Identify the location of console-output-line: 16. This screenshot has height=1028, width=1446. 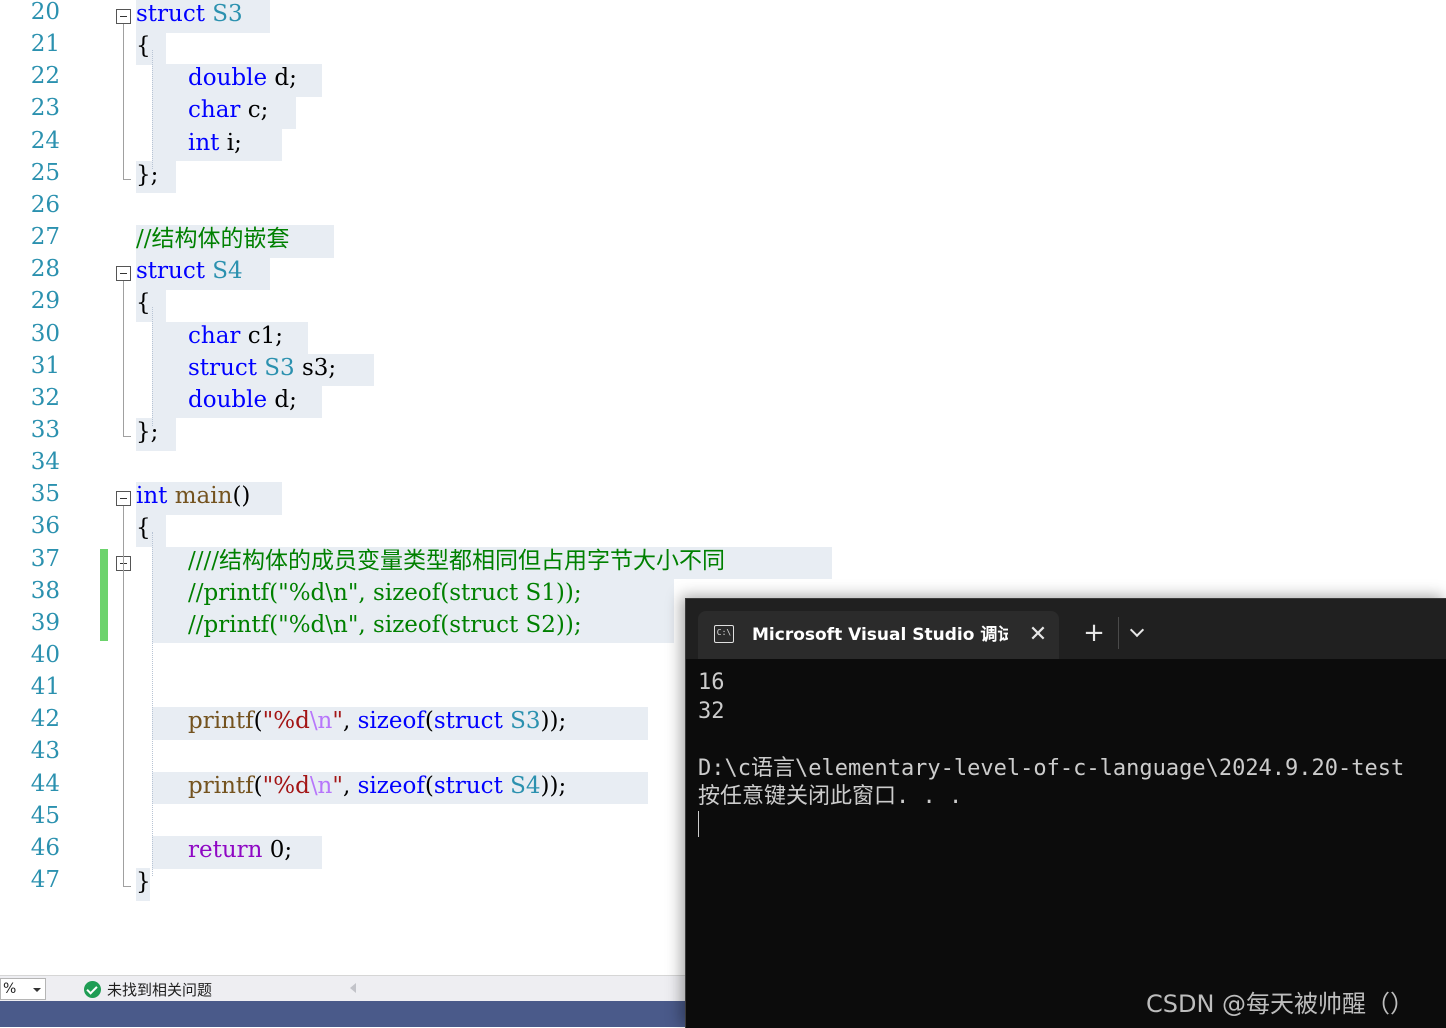
(711, 682).